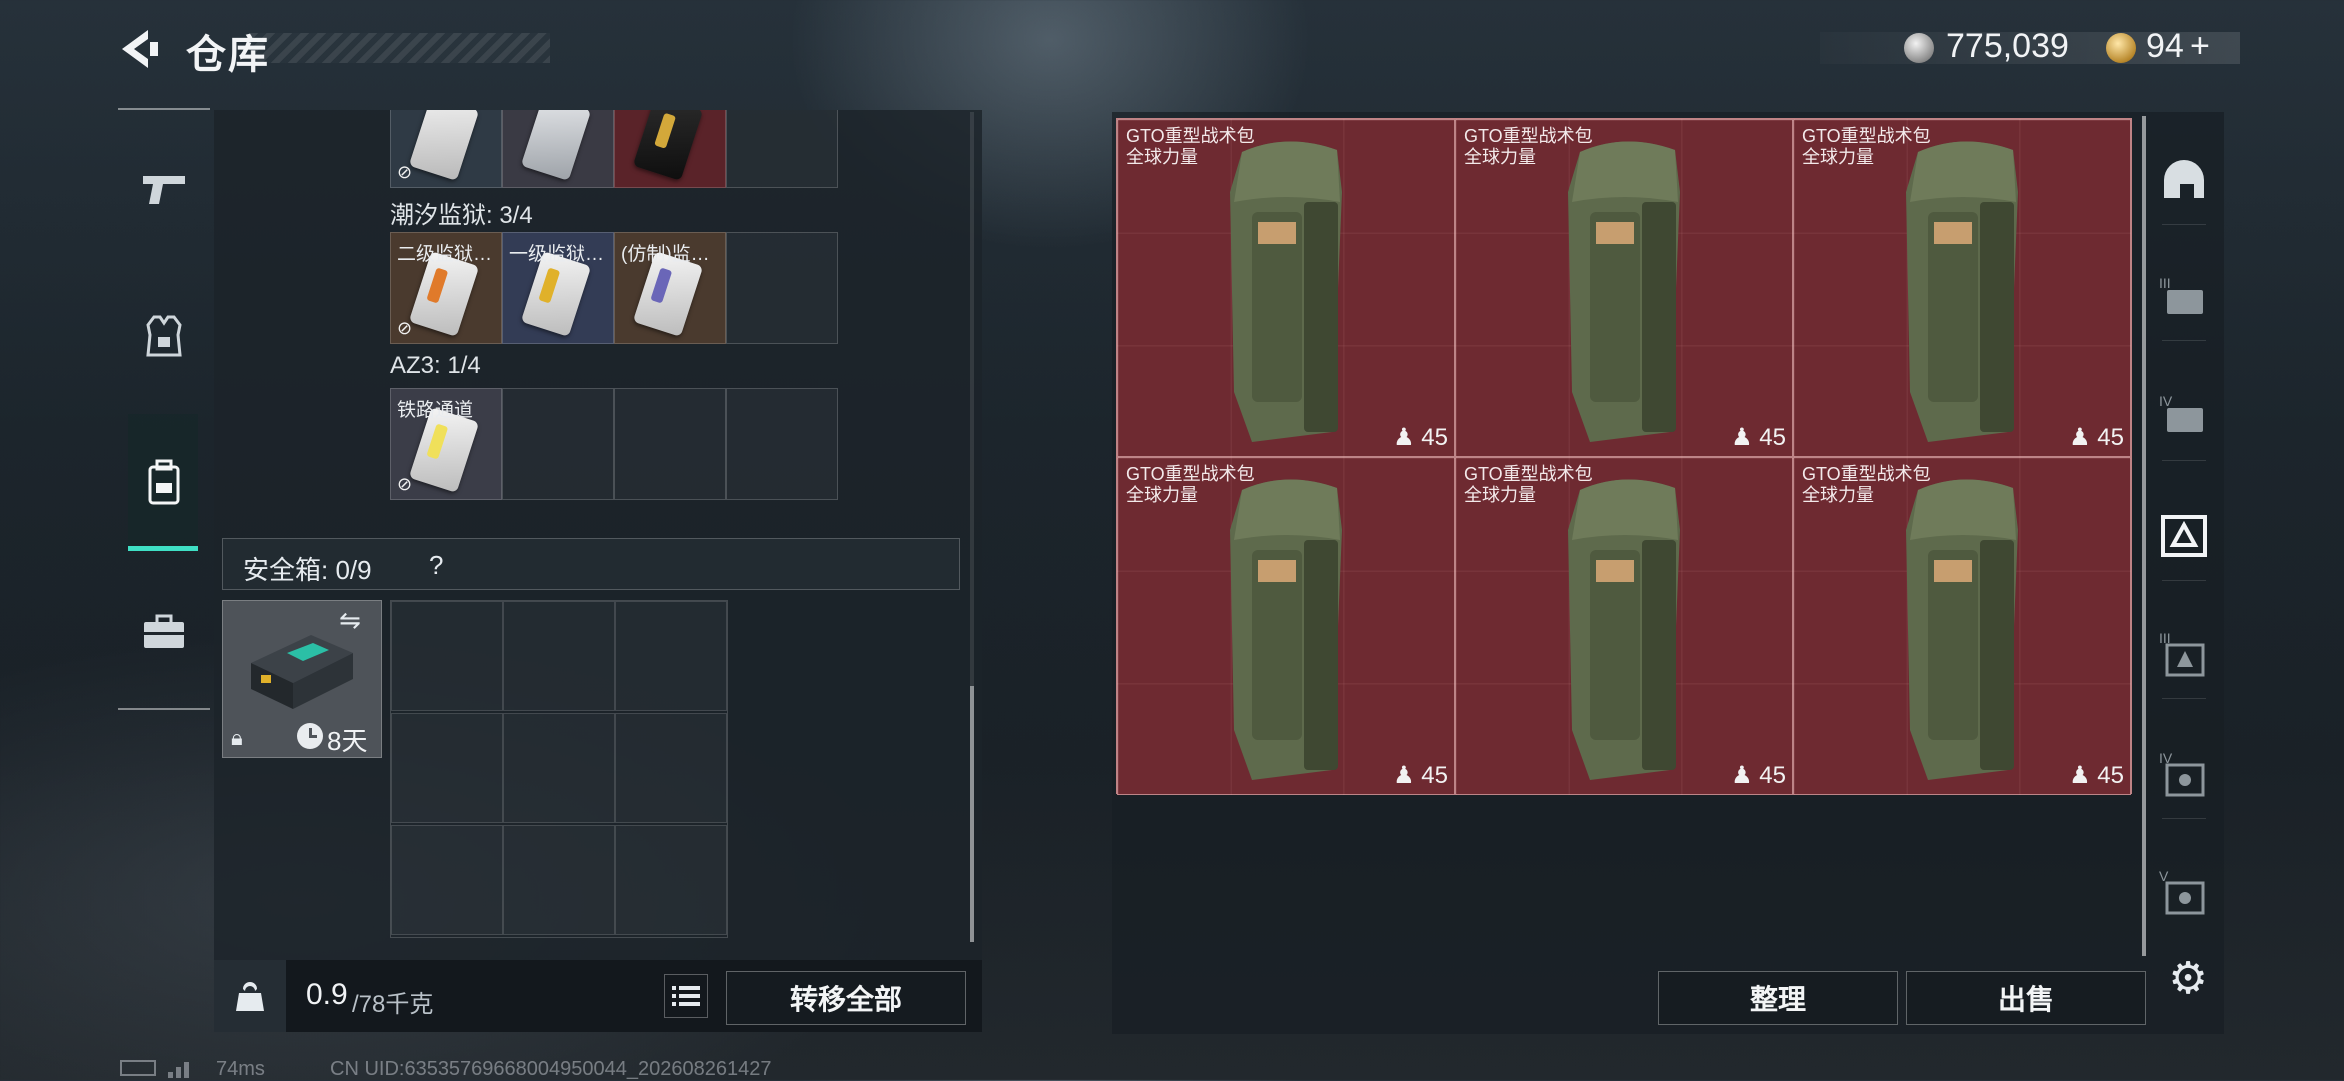 The image size is (2344, 1081). Describe the element at coordinates (1919, 48) in the screenshot. I see `silver-coin-icon` at that location.